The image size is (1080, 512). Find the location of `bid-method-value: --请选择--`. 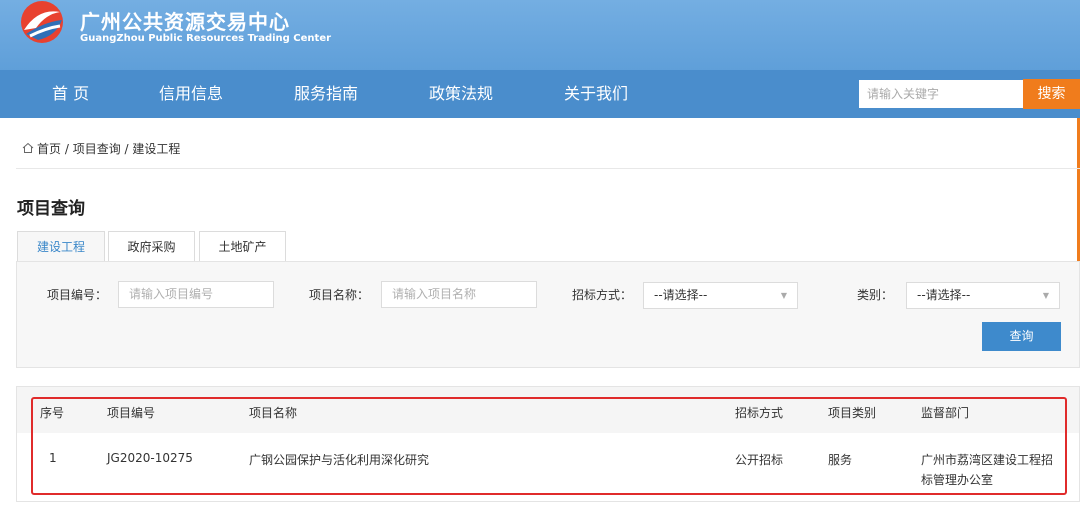

bid-method-value: --请选择-- is located at coordinates (681, 295).